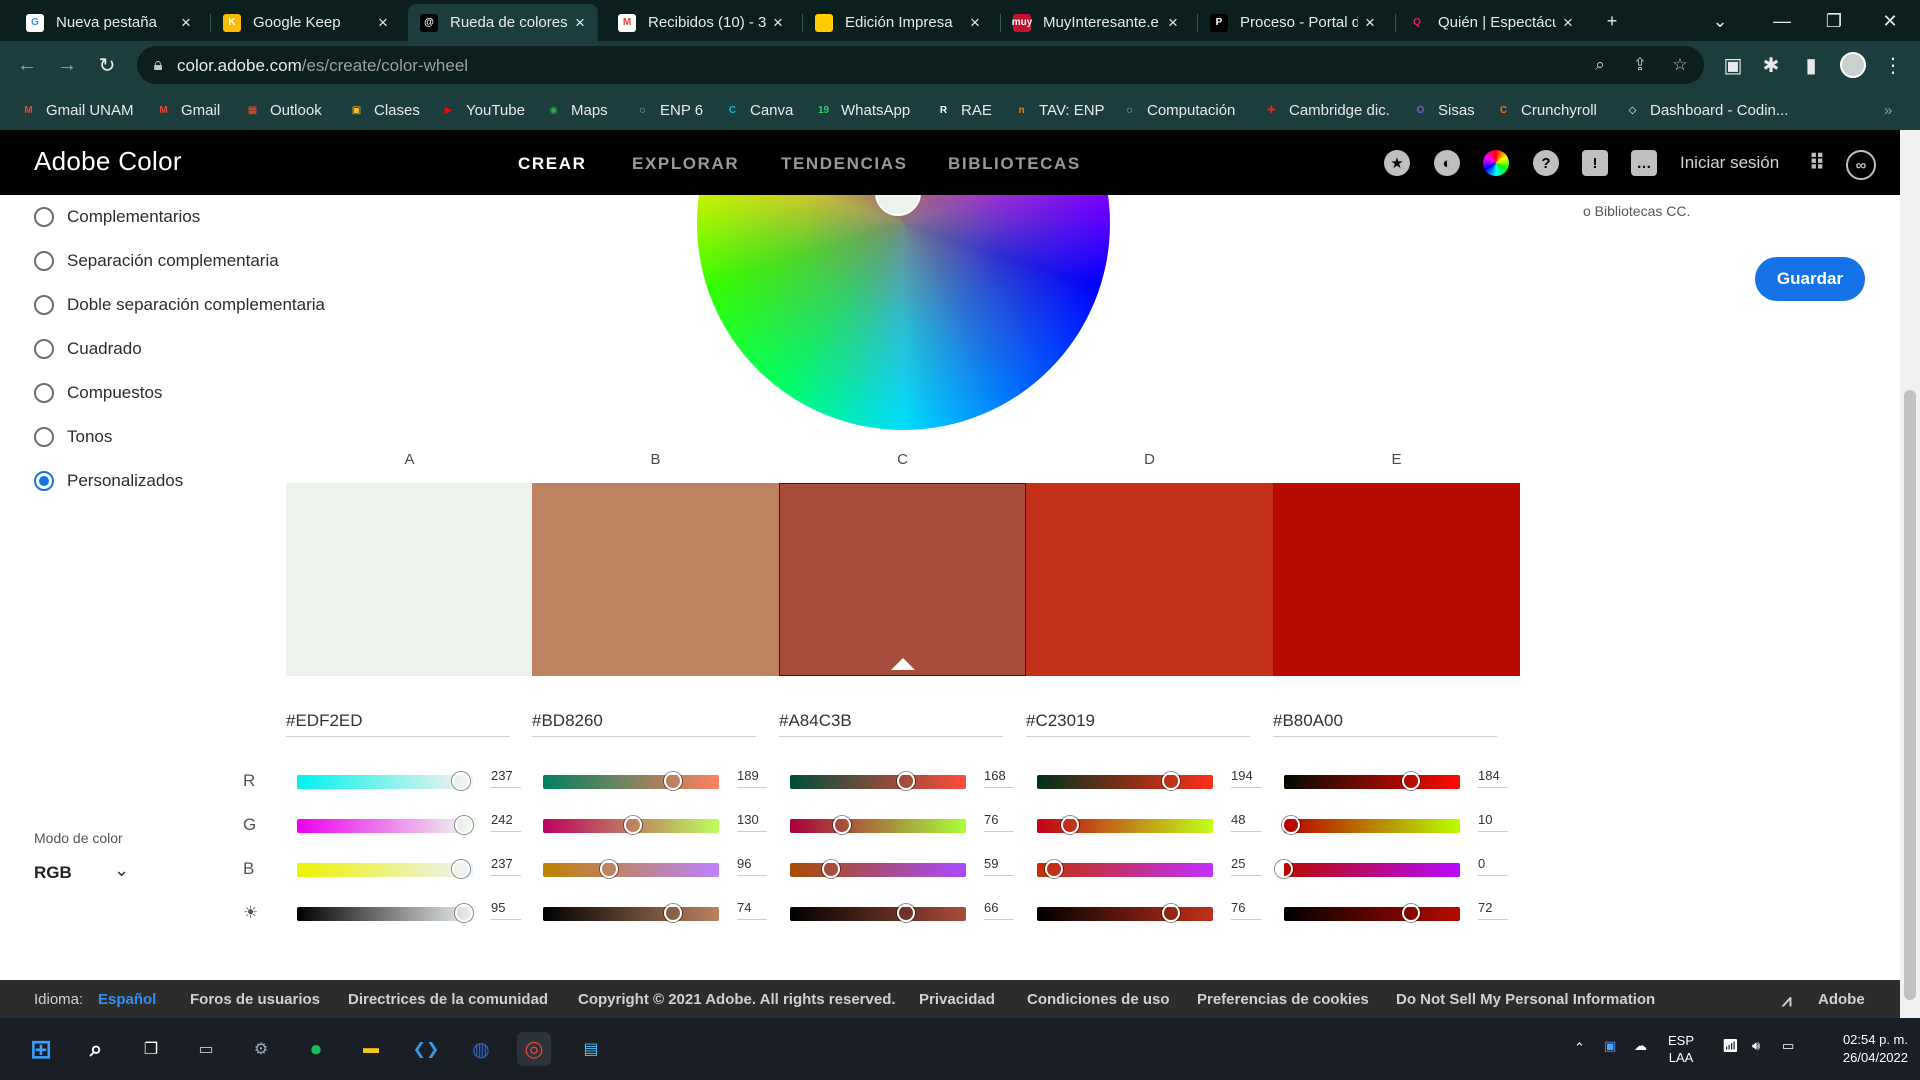  Describe the element at coordinates (1385, 724) in the screenshot. I see `hex-input: #B80A00` at that location.